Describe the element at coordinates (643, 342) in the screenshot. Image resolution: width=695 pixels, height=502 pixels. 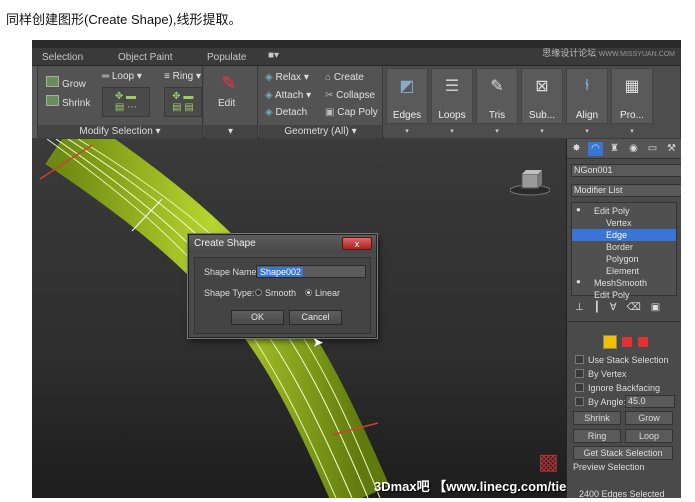
I see `element-mode-icon` at that location.